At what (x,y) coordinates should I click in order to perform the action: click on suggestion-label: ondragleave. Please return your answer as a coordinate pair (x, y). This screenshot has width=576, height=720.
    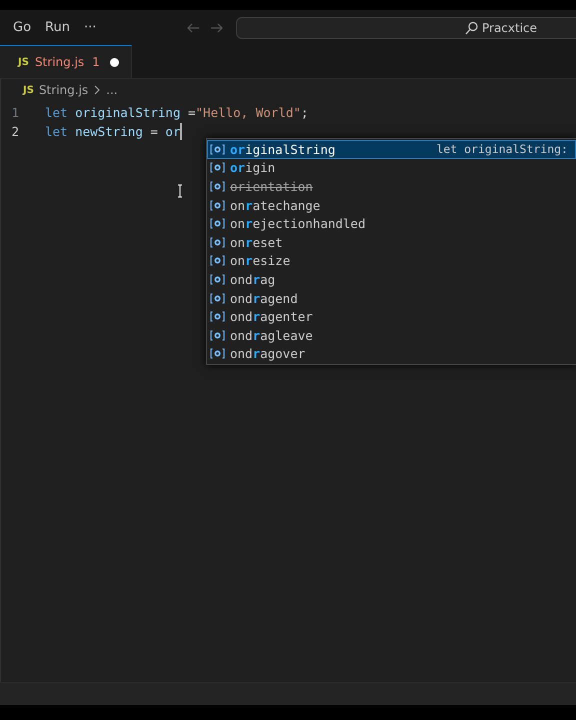
    Looking at the image, I should click on (271, 335).